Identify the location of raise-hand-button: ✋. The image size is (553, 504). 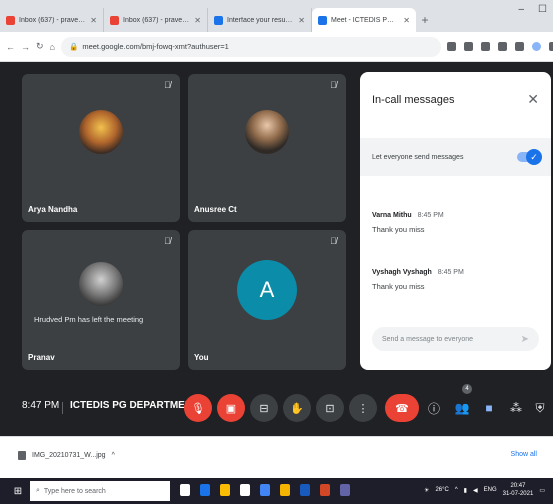
(297, 408).